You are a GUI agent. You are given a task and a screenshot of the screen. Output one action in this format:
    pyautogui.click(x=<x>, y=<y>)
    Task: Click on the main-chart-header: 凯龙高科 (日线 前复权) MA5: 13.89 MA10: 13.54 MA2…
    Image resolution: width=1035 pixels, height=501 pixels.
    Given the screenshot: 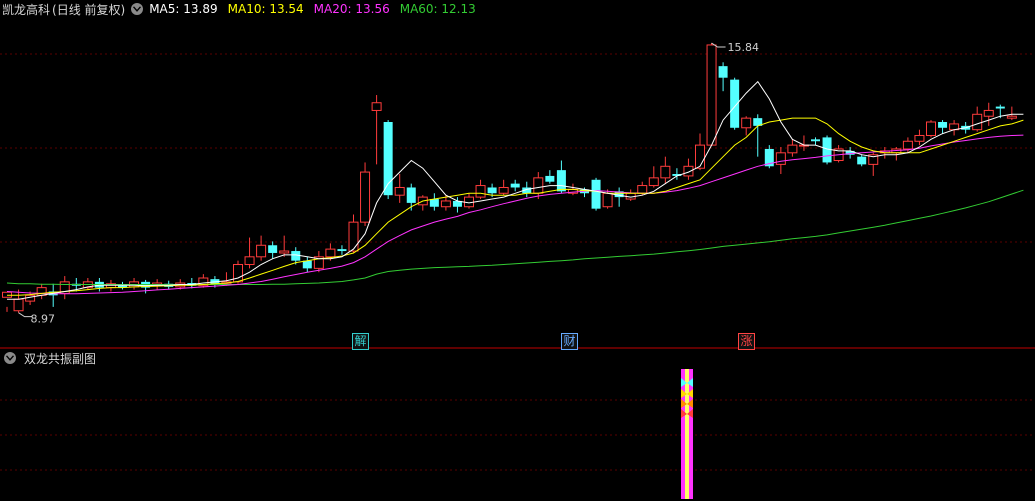 What is the action you would take?
    pyautogui.click(x=243, y=9)
    